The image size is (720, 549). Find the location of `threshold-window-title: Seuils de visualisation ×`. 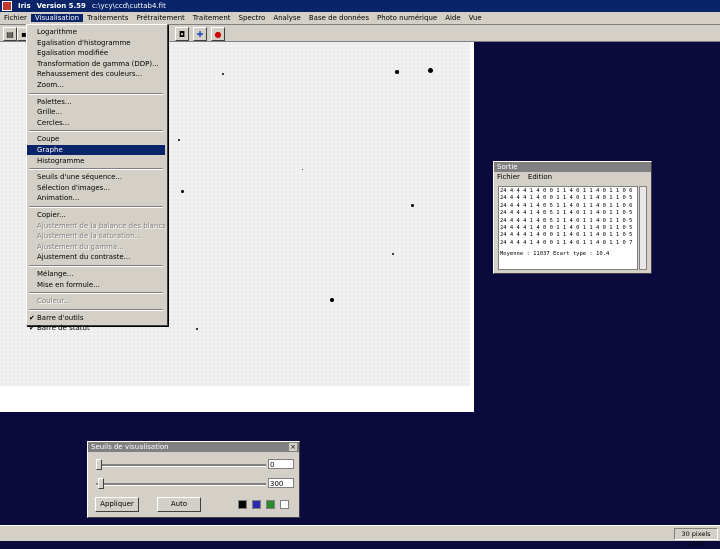

threshold-window-title: Seuils de visualisation × is located at coordinates (193, 447).